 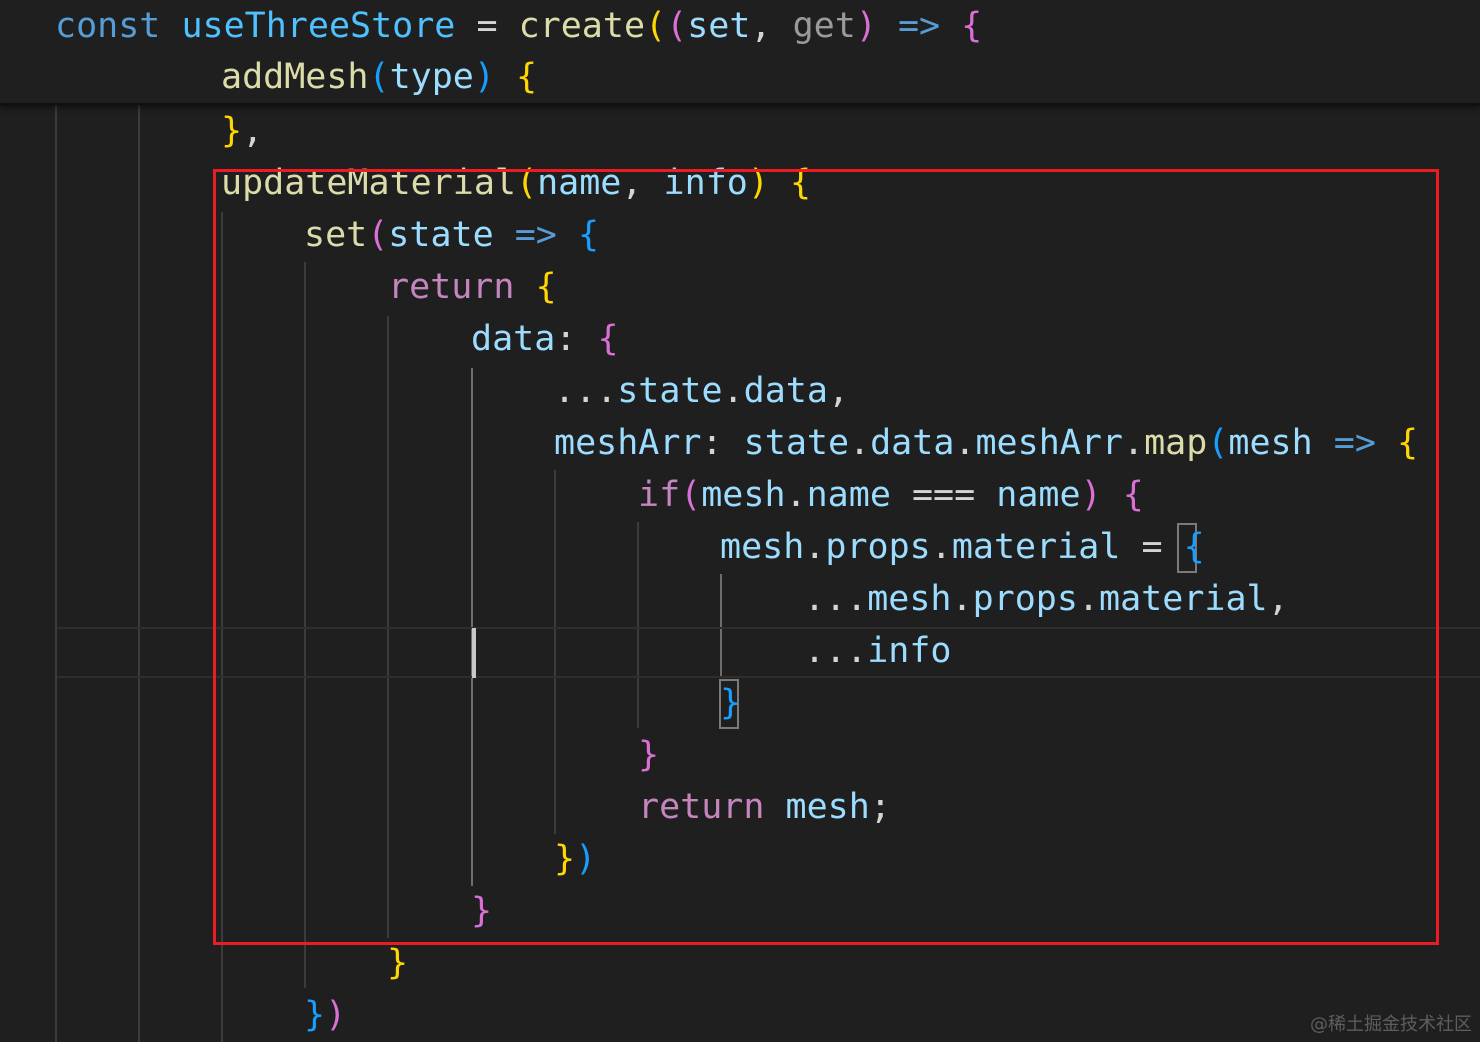 I want to click on code-token: type, so click(x=431, y=77).